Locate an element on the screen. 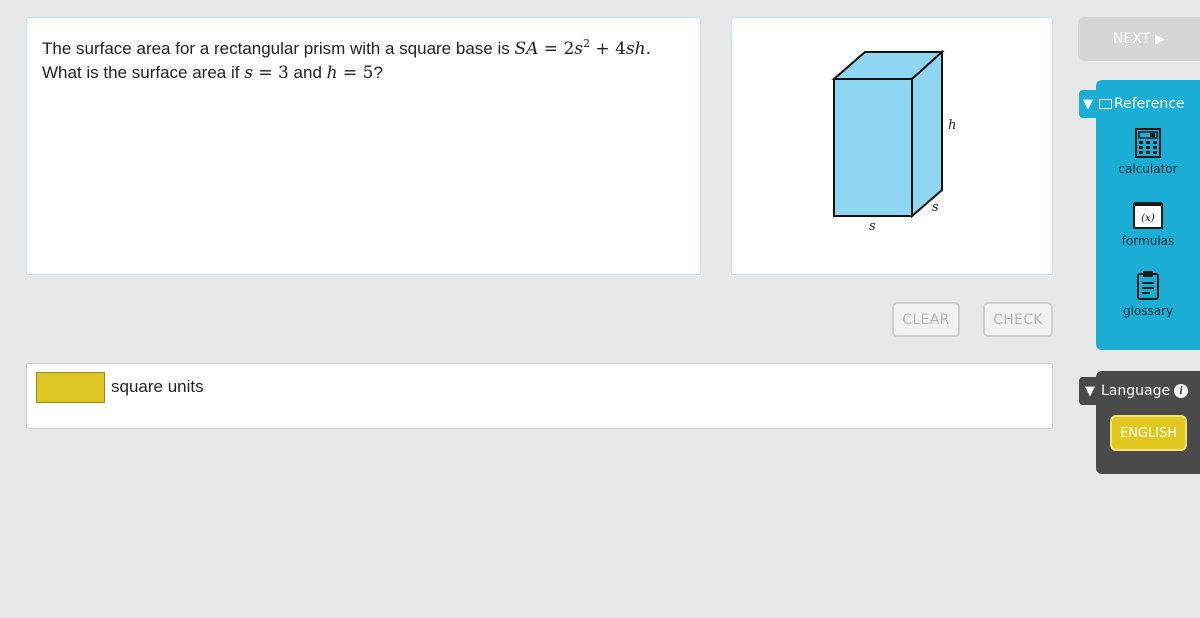 This screenshot has height=618, width=1200. clear-button: CLEAR is located at coordinates (926, 319).